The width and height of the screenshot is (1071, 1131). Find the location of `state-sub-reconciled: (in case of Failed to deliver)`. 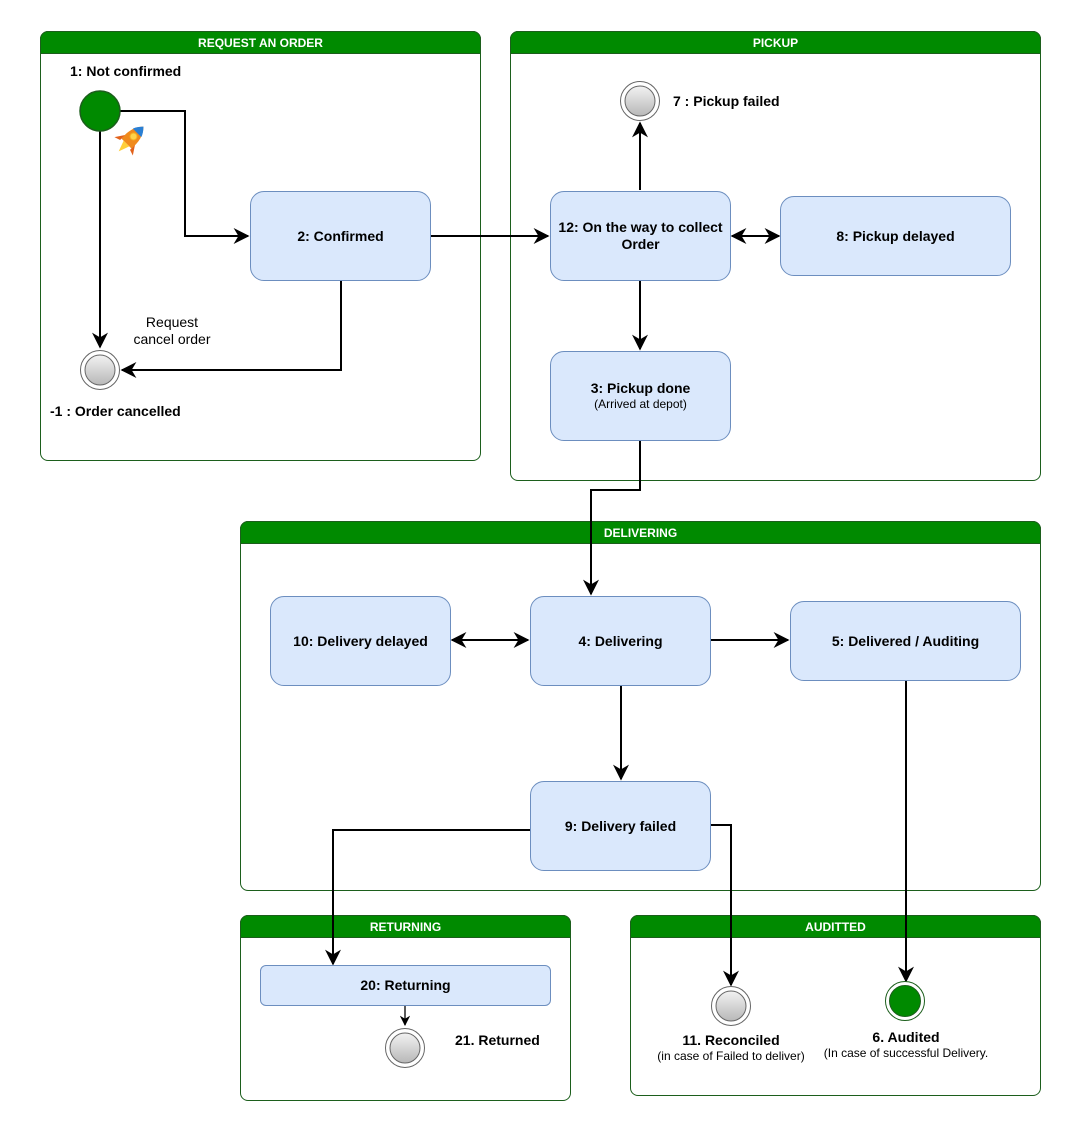

state-sub-reconciled: (in case of Failed to deliver) is located at coordinates (731, 1056).